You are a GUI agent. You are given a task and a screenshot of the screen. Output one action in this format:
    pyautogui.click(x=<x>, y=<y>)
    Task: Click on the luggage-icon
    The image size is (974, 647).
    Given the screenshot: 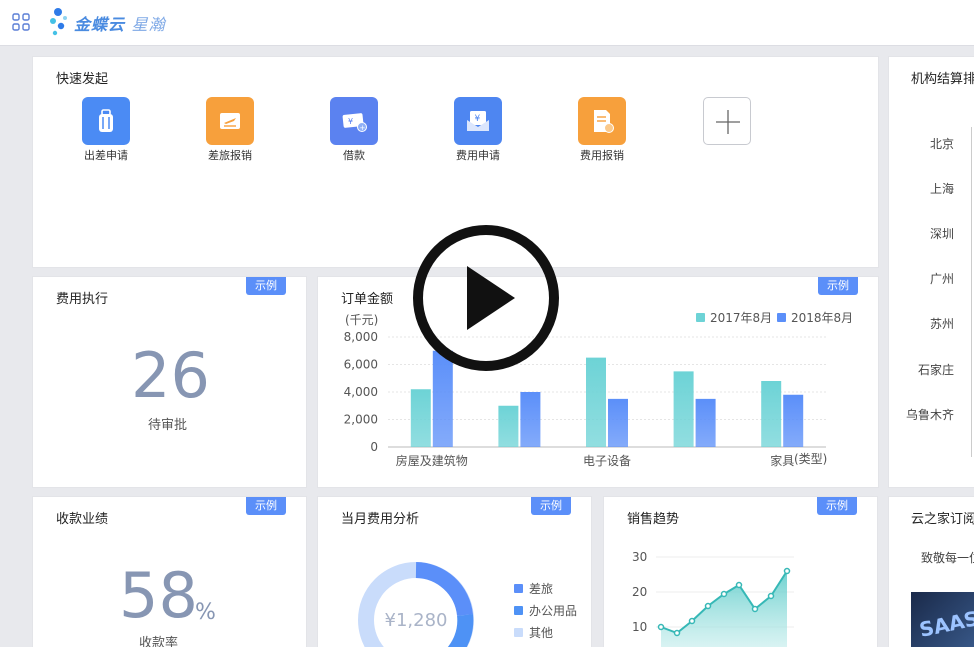 What is the action you would take?
    pyautogui.click(x=106, y=121)
    